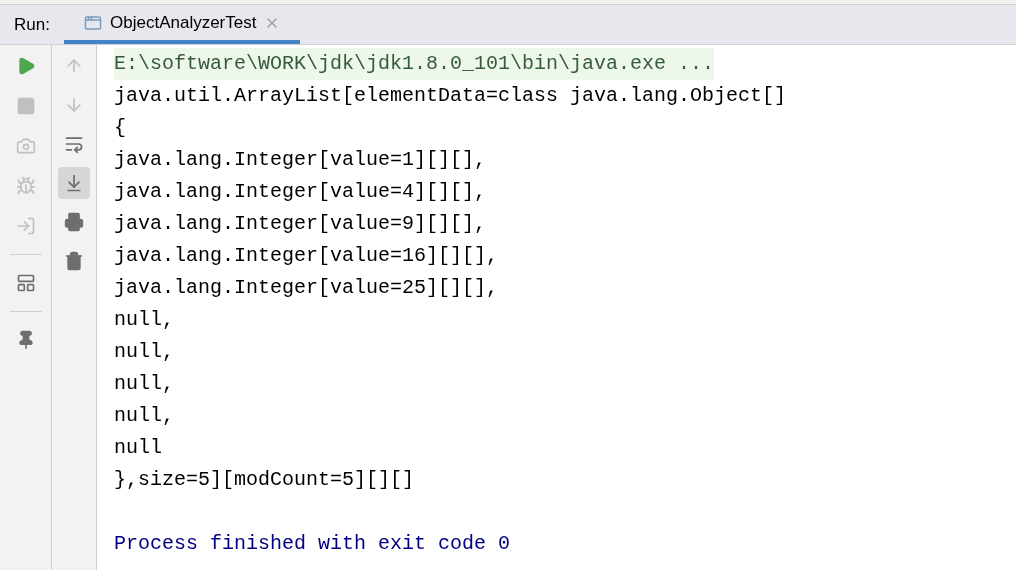  I want to click on stop-icon, so click(25, 106).